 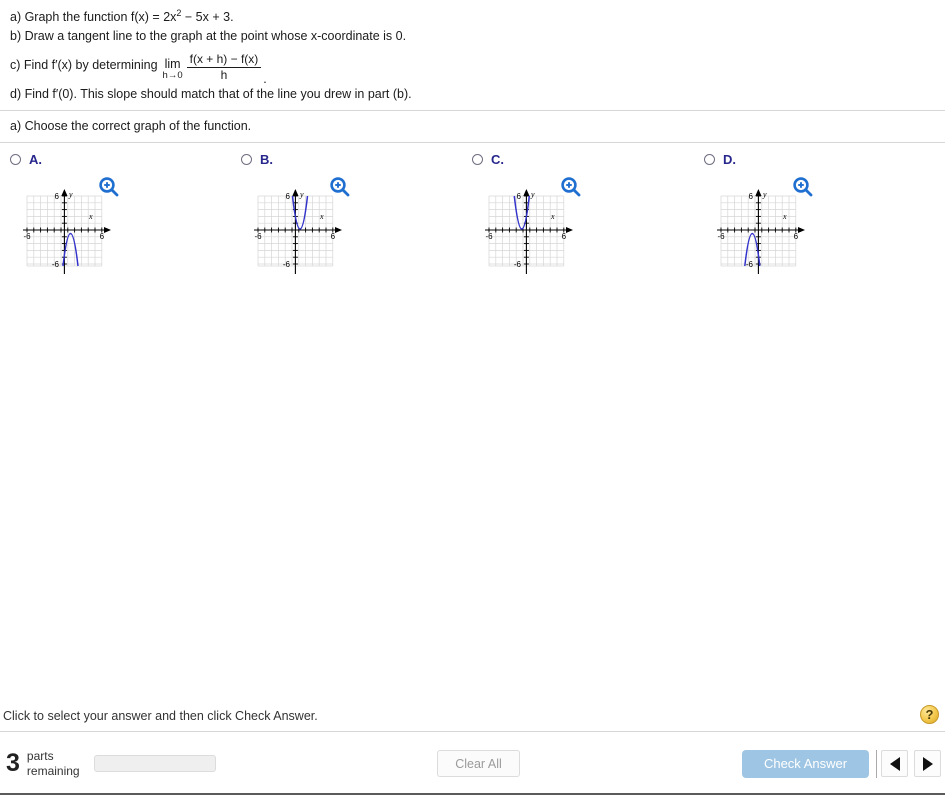 What do you see at coordinates (93, 17) in the screenshot?
I see `problem-line-a-text: a) Graph the function f(x) = 2x` at bounding box center [93, 17].